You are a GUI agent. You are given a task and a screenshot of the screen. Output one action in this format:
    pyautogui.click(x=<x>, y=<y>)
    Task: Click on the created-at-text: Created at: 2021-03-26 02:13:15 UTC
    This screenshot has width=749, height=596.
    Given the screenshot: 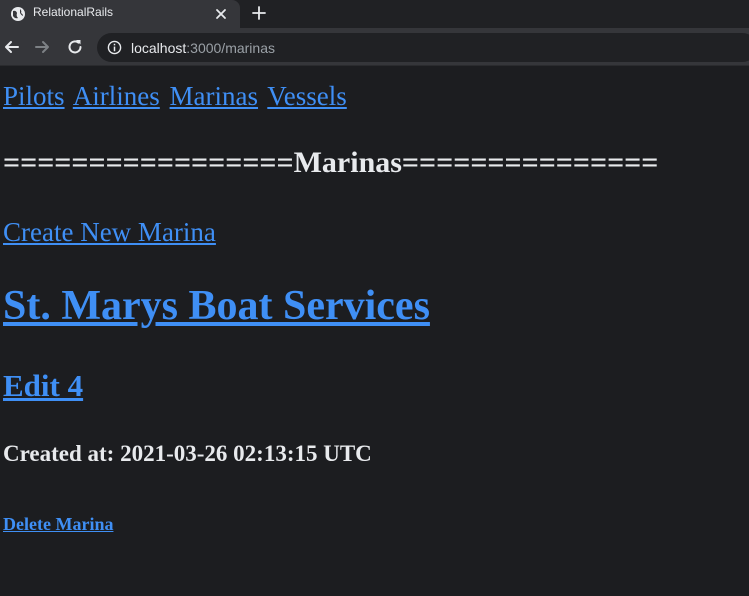 What is the action you would take?
    pyautogui.click(x=187, y=453)
    